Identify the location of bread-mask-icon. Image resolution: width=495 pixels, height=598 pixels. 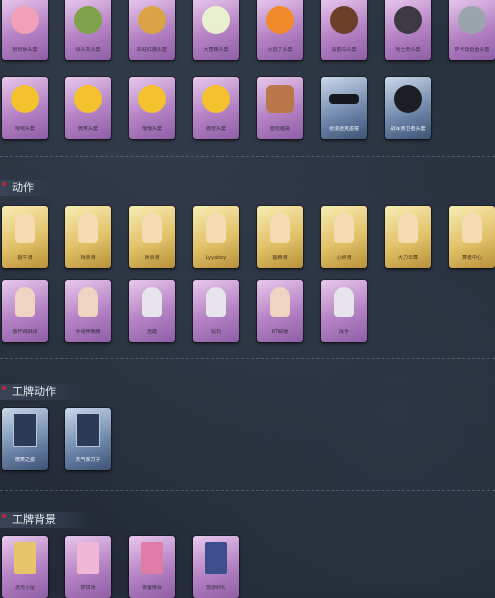
(280, 99).